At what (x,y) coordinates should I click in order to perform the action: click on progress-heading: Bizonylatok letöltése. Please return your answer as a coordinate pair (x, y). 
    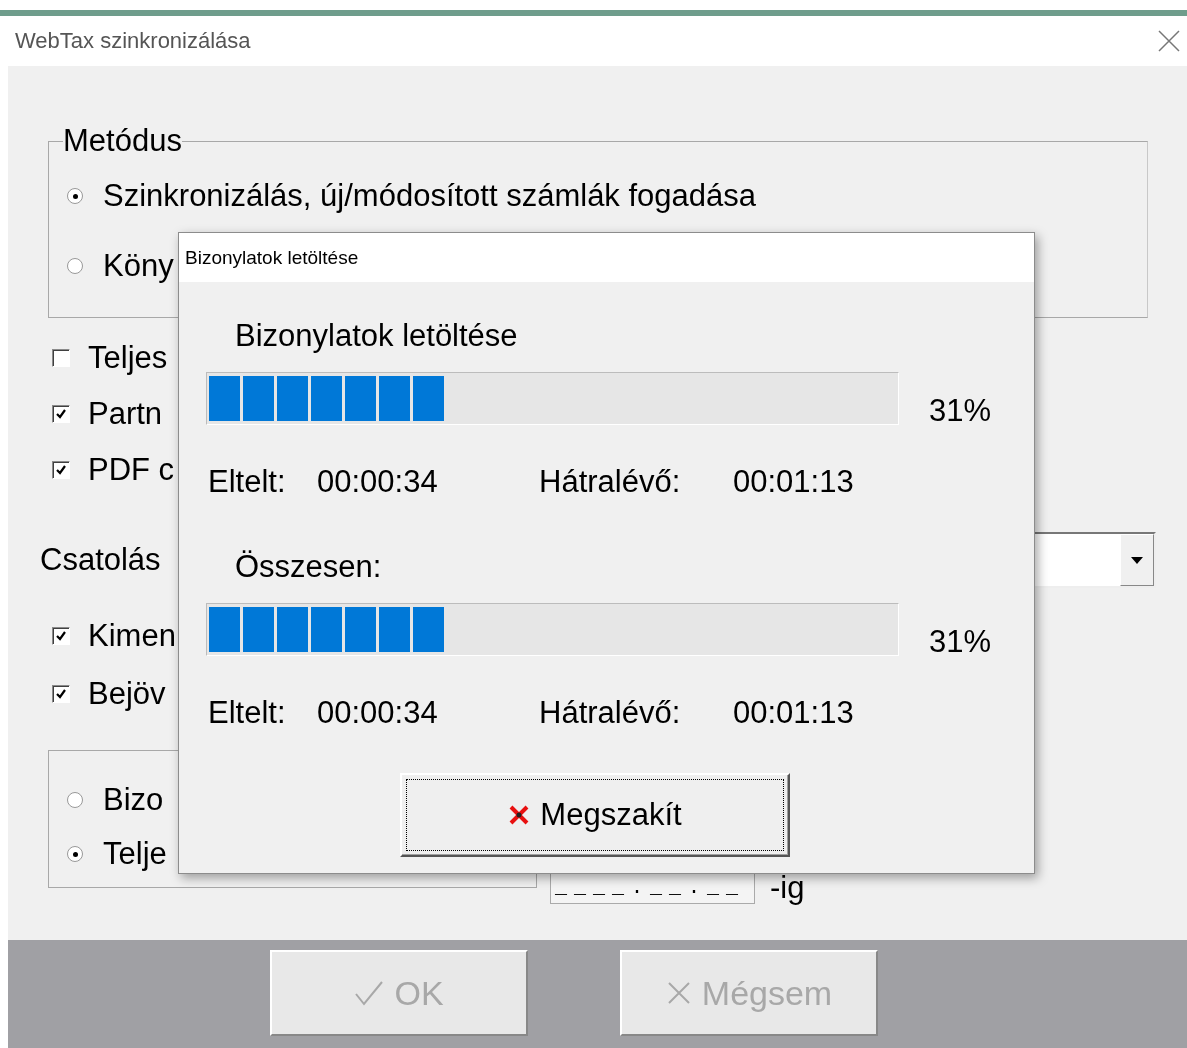
    Looking at the image, I should click on (376, 336).